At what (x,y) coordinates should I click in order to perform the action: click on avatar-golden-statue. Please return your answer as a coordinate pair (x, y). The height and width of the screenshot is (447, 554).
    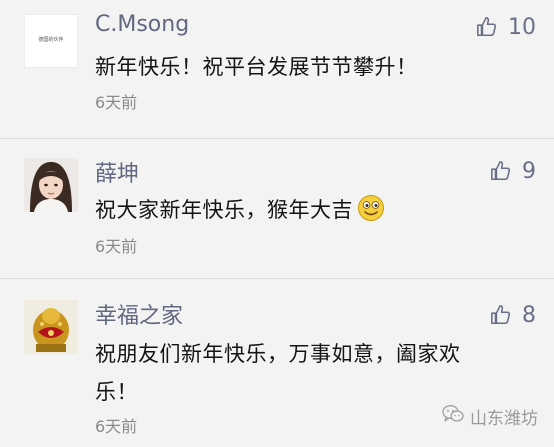
    Looking at the image, I should click on (51, 327).